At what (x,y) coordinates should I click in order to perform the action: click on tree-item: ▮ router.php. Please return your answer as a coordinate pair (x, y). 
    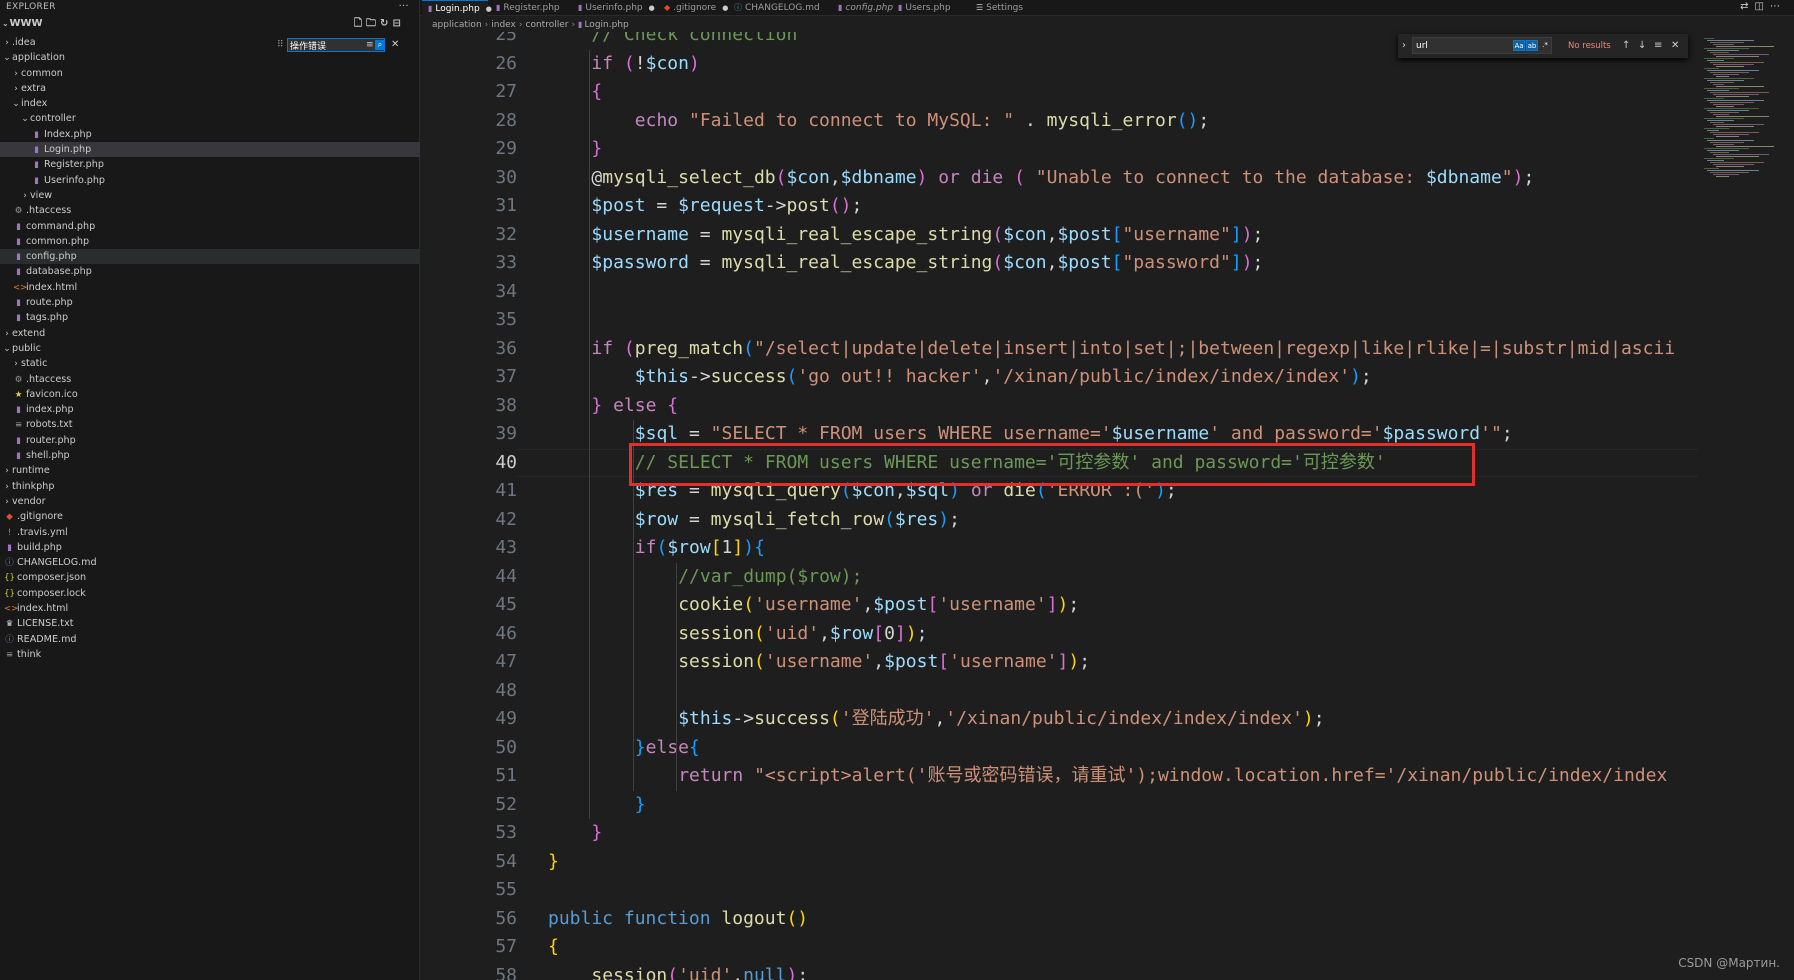
    Looking at the image, I should click on (210, 440).